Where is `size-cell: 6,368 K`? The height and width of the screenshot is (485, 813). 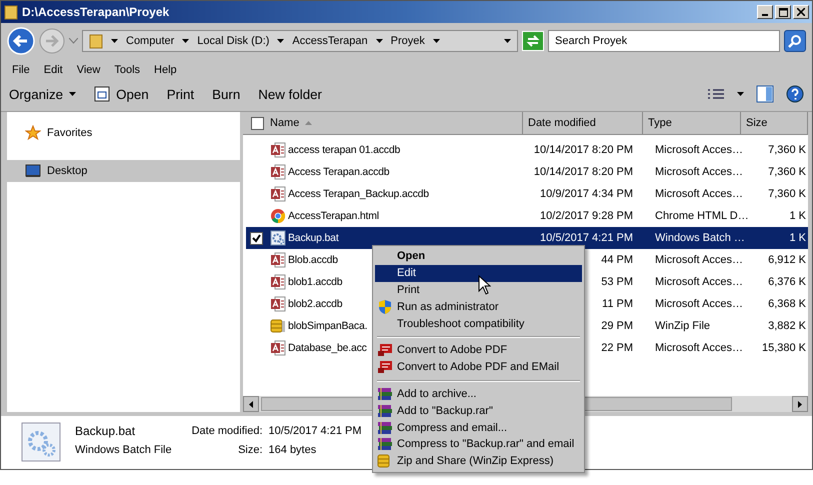 size-cell: 6,368 K is located at coordinates (787, 304).